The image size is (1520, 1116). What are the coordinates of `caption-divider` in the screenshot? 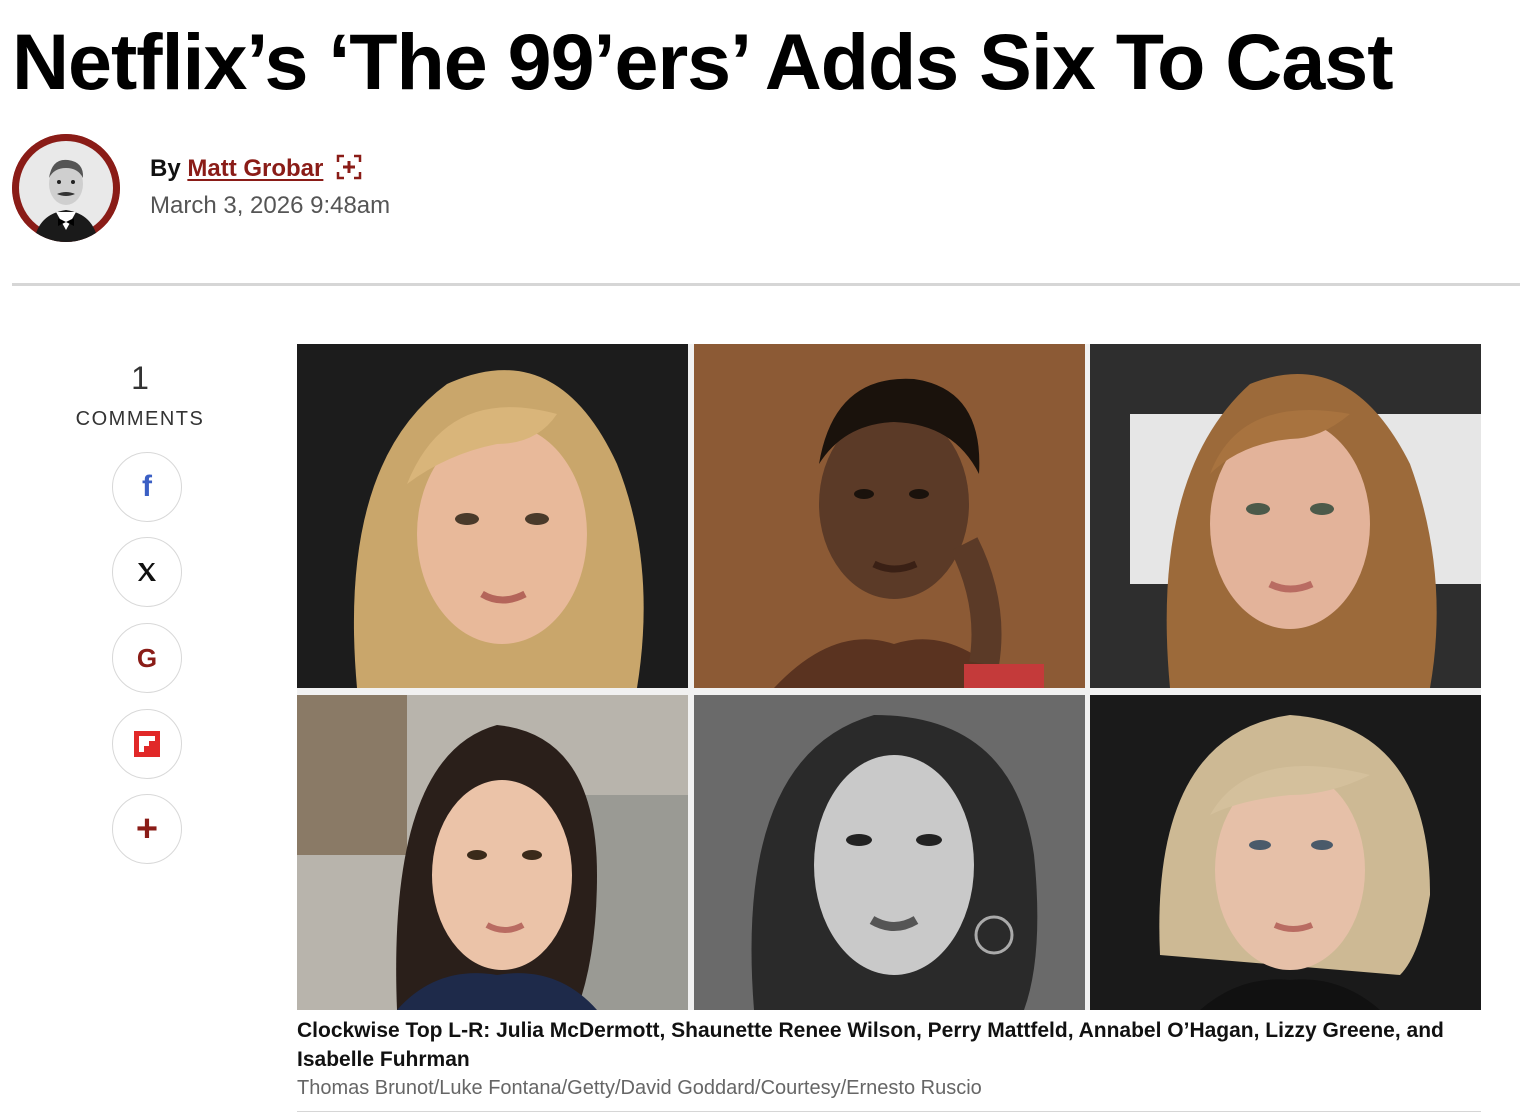 It's located at (889, 1111).